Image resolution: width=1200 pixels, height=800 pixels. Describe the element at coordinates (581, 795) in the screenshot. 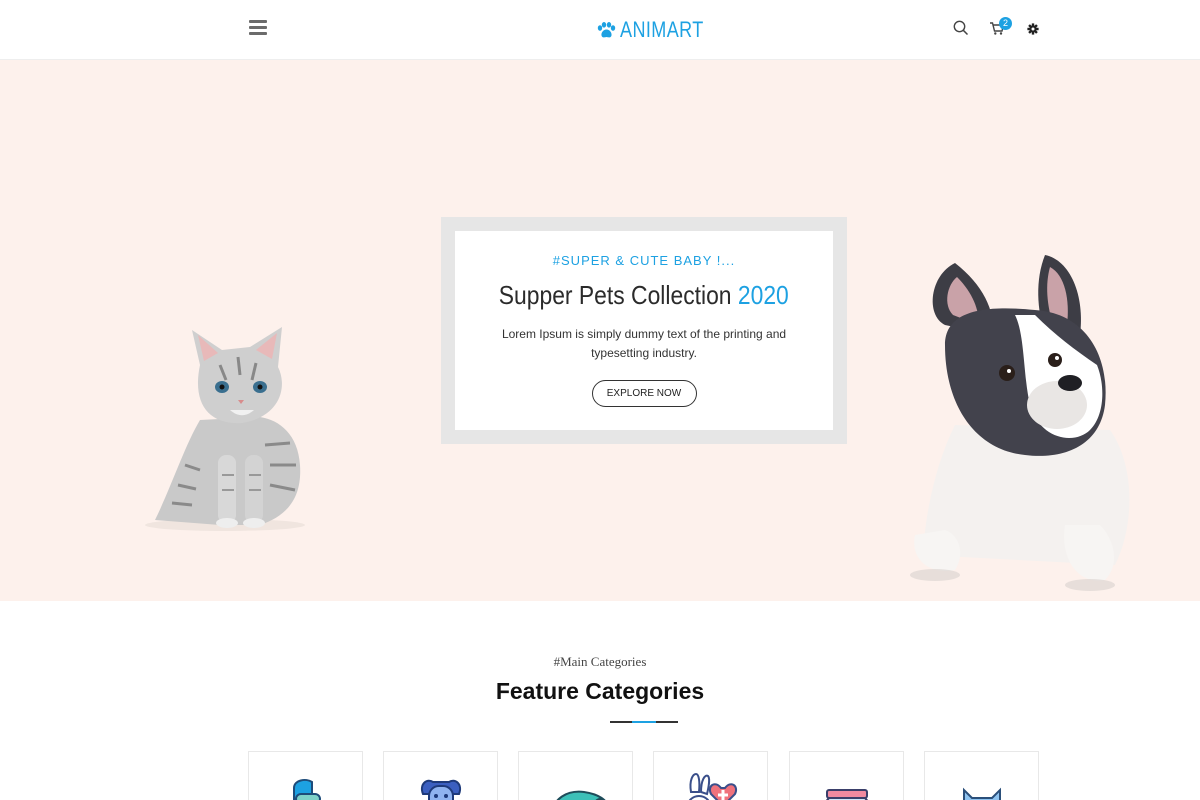

I see `chameleon-icon` at that location.